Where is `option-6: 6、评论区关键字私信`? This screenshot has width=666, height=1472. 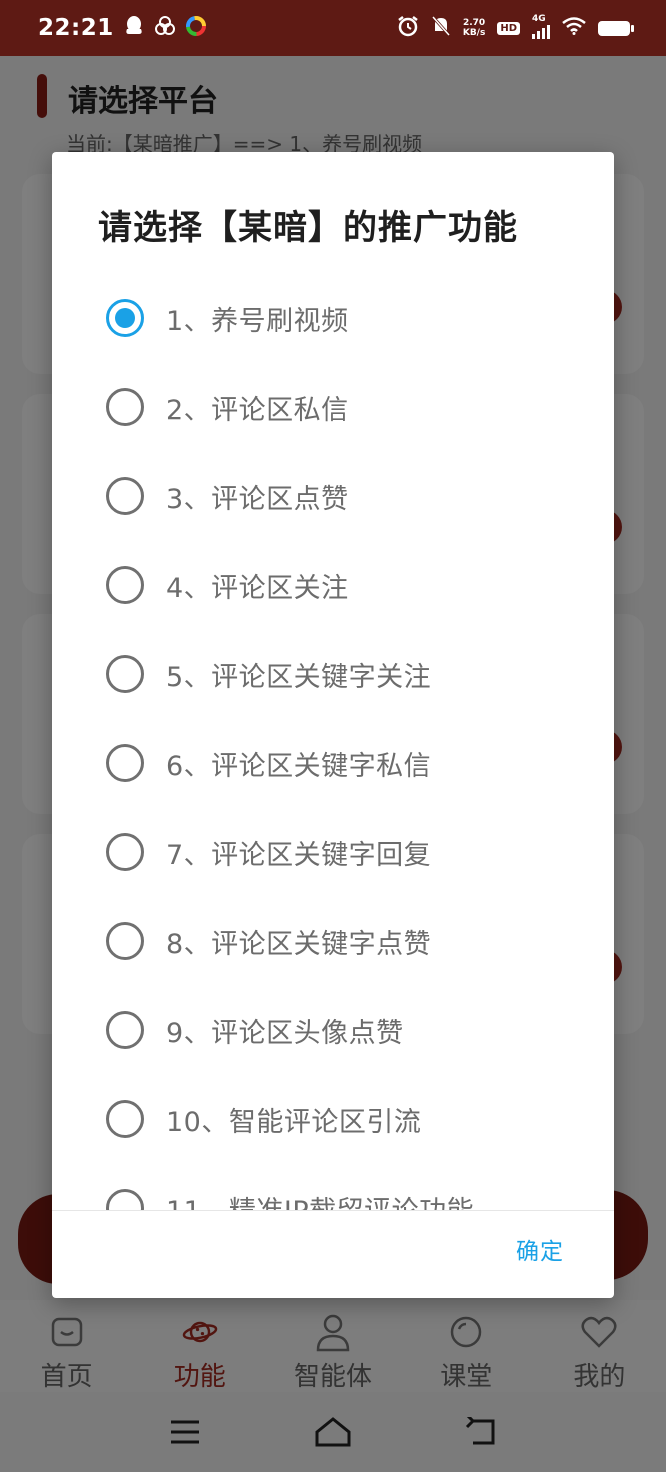
option-6: 6、评论区关键字私信 is located at coordinates (341, 763).